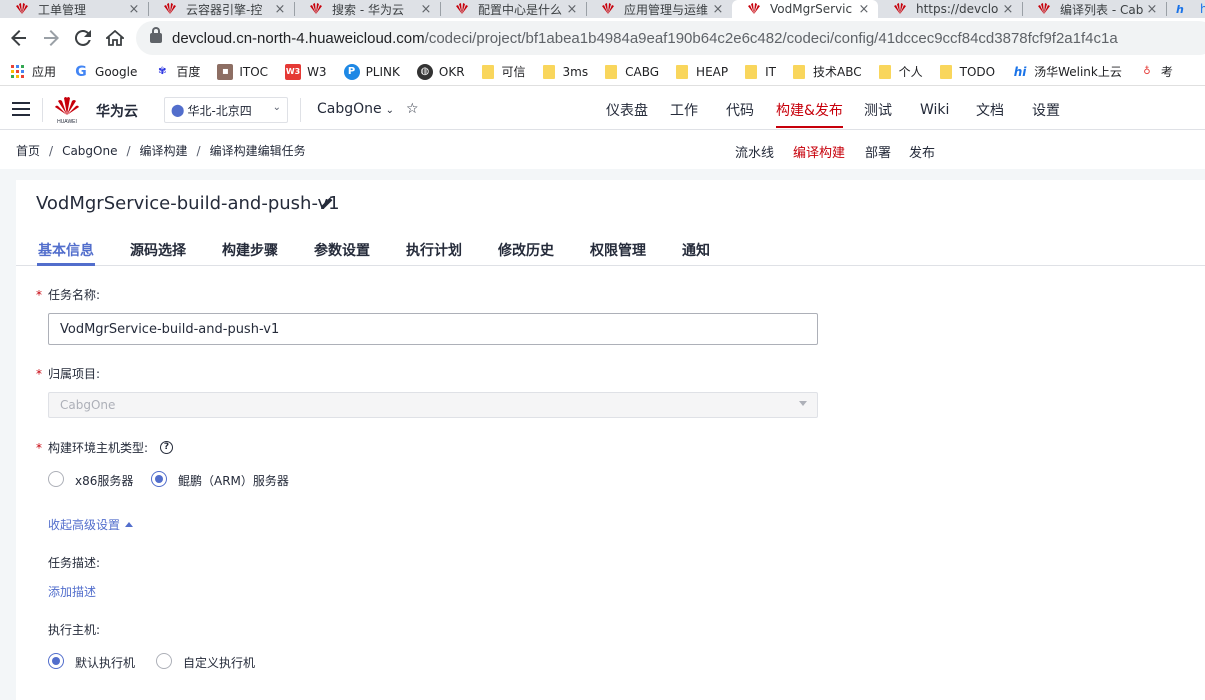 The width and height of the screenshot is (1205, 700). I want to click on nav-docs: 文档, so click(990, 110).